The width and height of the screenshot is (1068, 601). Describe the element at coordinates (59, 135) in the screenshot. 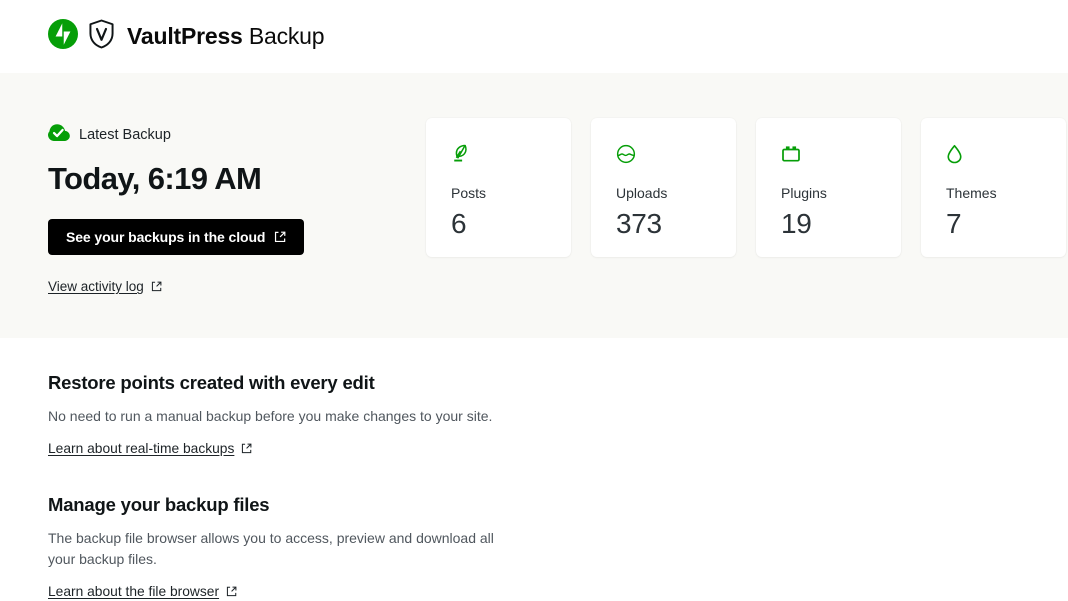

I see `cloud-check-icon` at that location.